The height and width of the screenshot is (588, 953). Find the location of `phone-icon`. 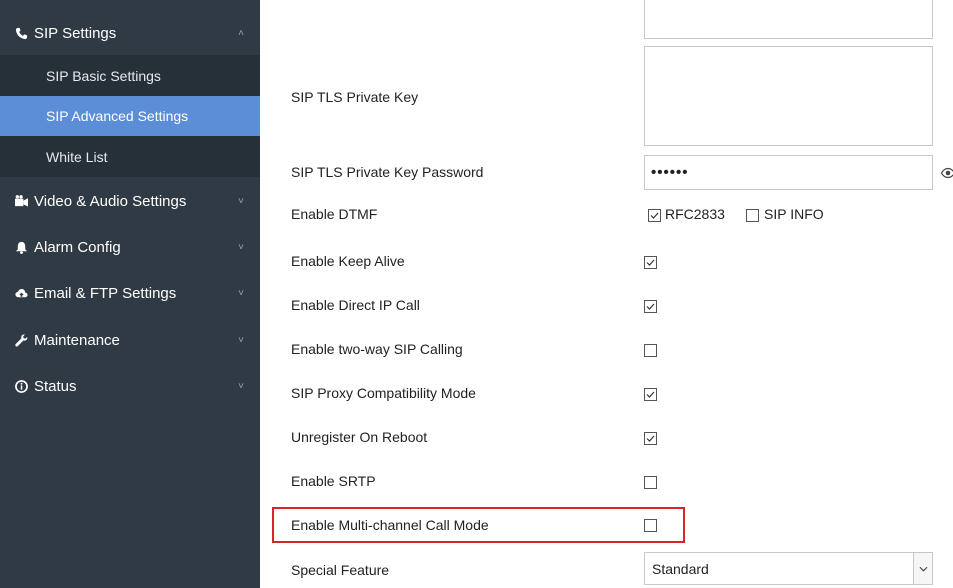

phone-icon is located at coordinates (21, 33).